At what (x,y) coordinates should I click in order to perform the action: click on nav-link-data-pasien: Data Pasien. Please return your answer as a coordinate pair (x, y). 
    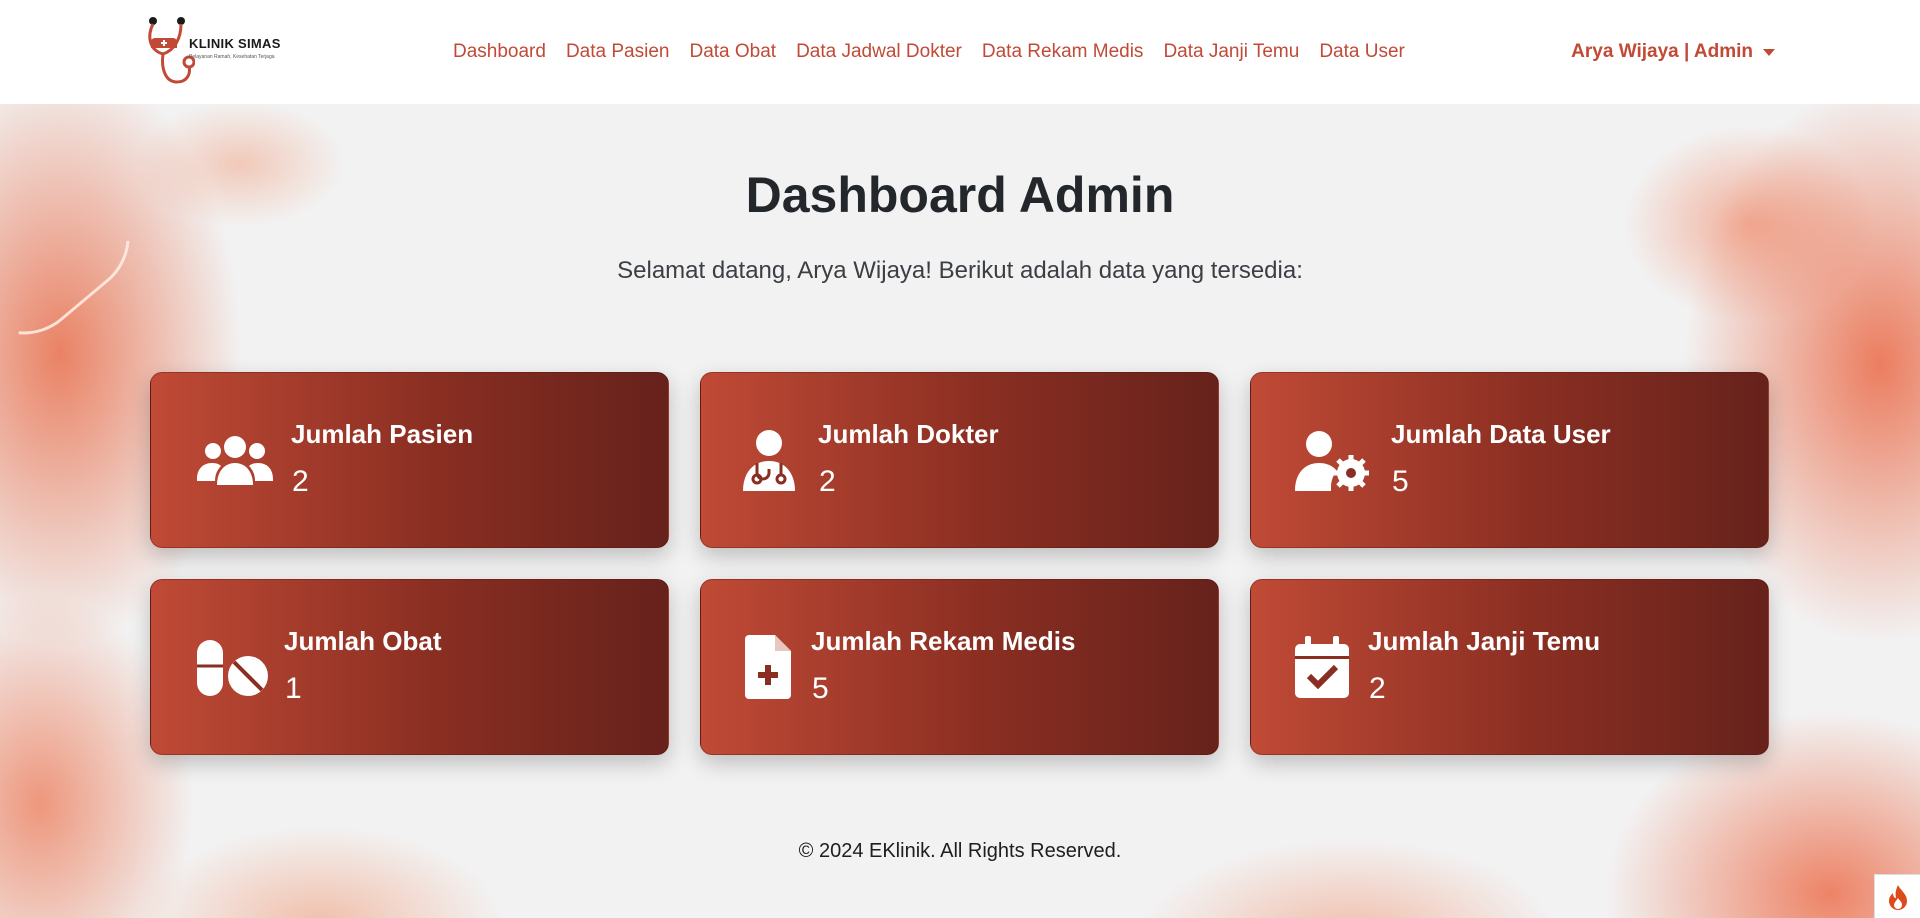
    Looking at the image, I should click on (618, 52).